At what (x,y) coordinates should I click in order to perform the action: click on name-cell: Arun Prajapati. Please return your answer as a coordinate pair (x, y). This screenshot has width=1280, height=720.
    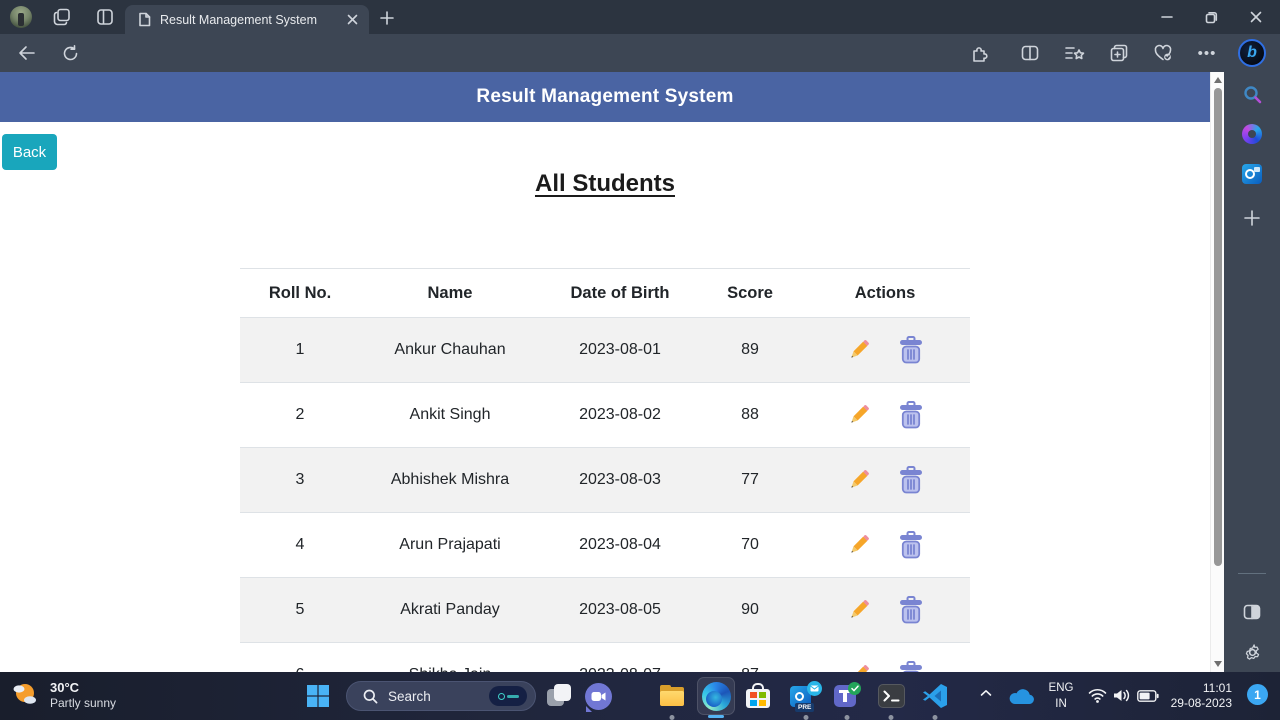
    Looking at the image, I should click on (450, 545).